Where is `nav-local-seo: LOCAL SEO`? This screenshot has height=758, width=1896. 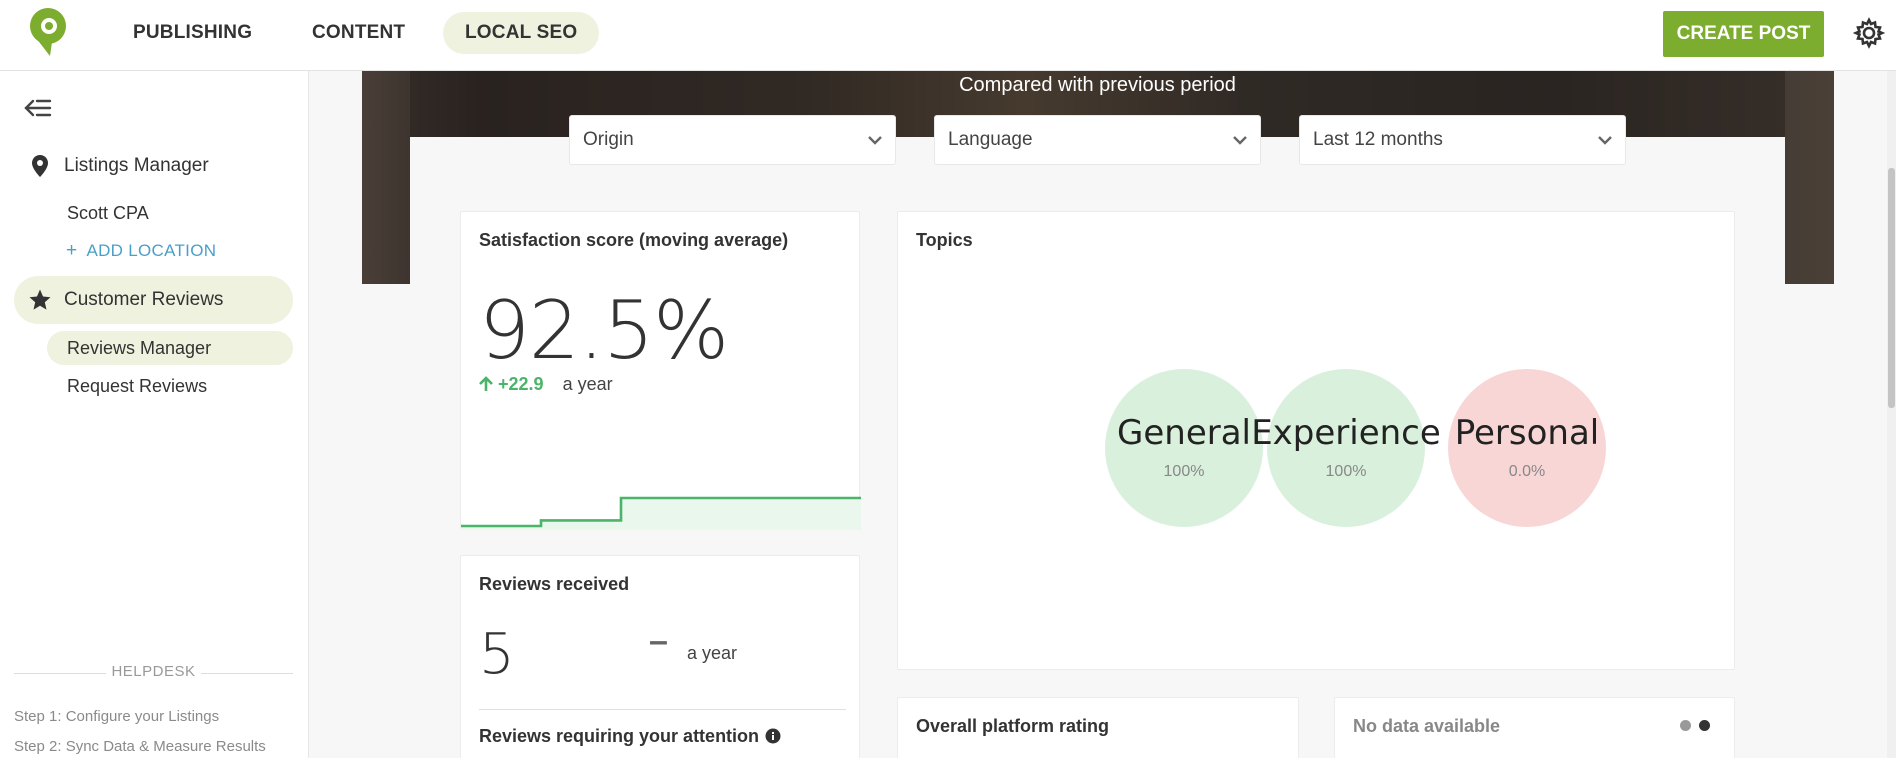 nav-local-seo: LOCAL SEO is located at coordinates (521, 33).